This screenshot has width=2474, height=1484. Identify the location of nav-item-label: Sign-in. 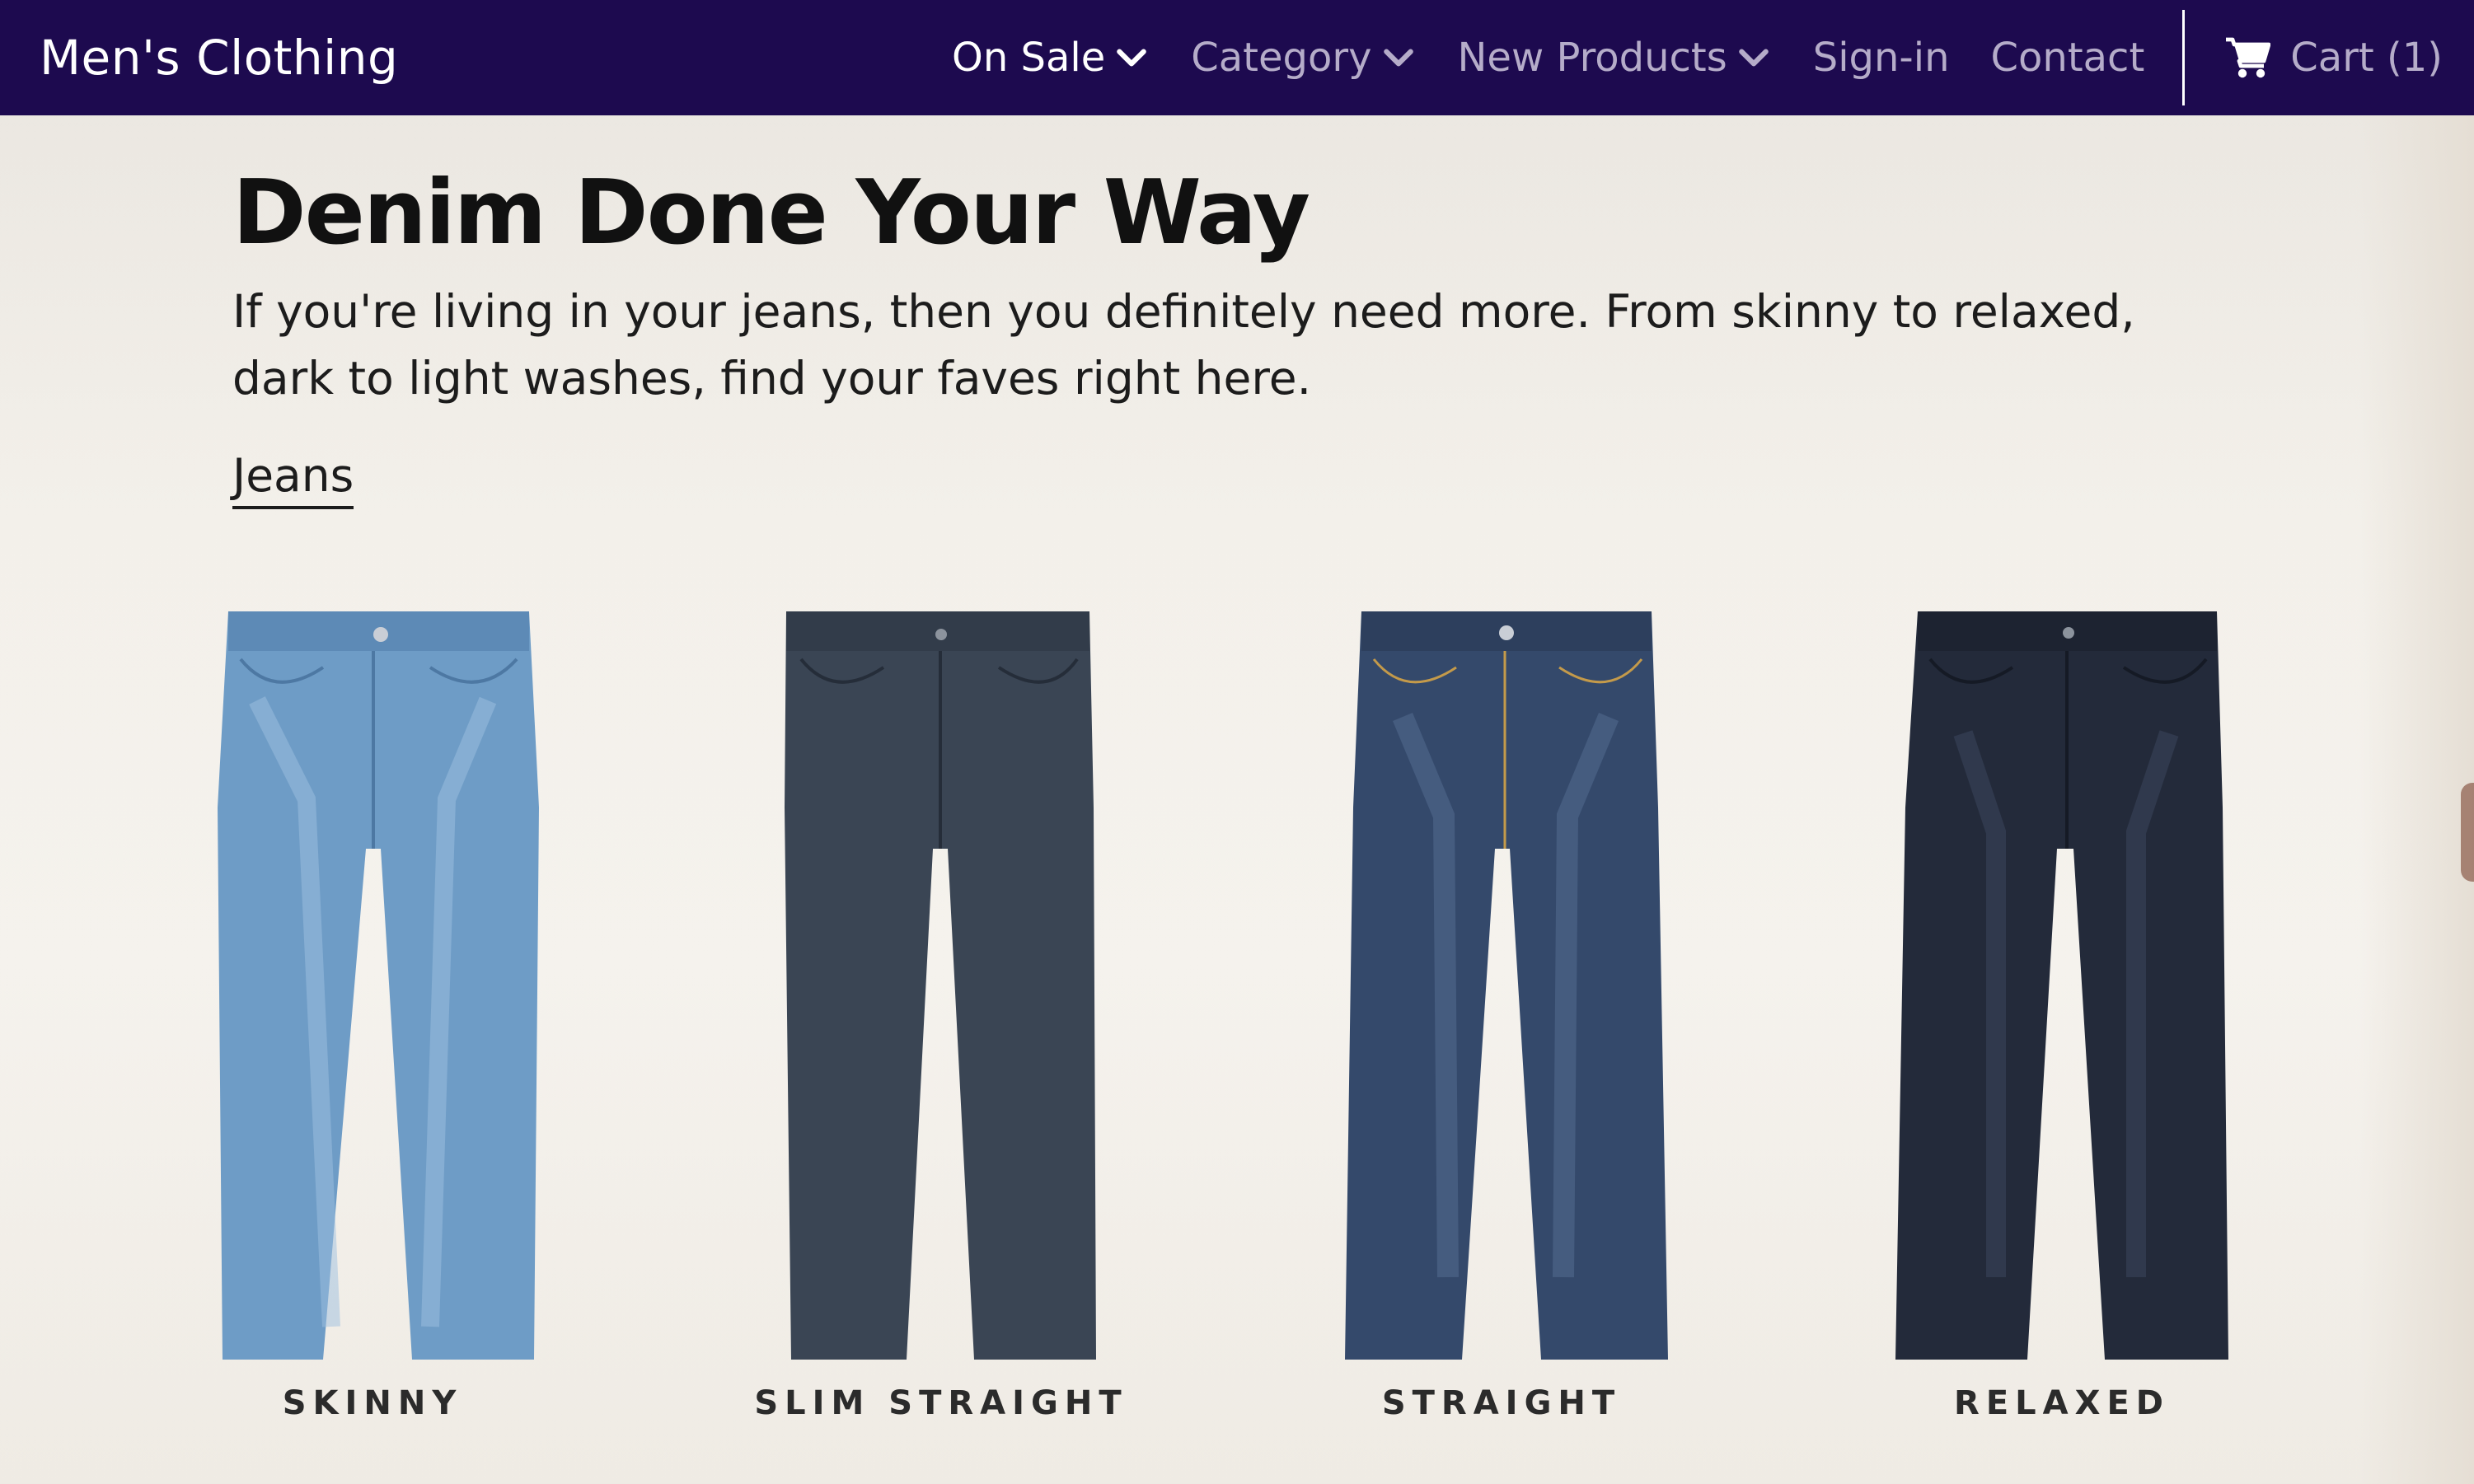
(1881, 58).